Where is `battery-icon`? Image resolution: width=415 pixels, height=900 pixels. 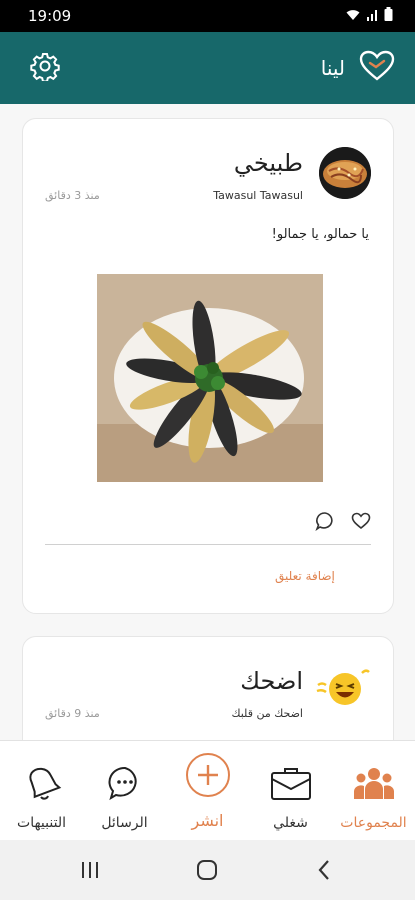 battery-icon is located at coordinates (388, 16).